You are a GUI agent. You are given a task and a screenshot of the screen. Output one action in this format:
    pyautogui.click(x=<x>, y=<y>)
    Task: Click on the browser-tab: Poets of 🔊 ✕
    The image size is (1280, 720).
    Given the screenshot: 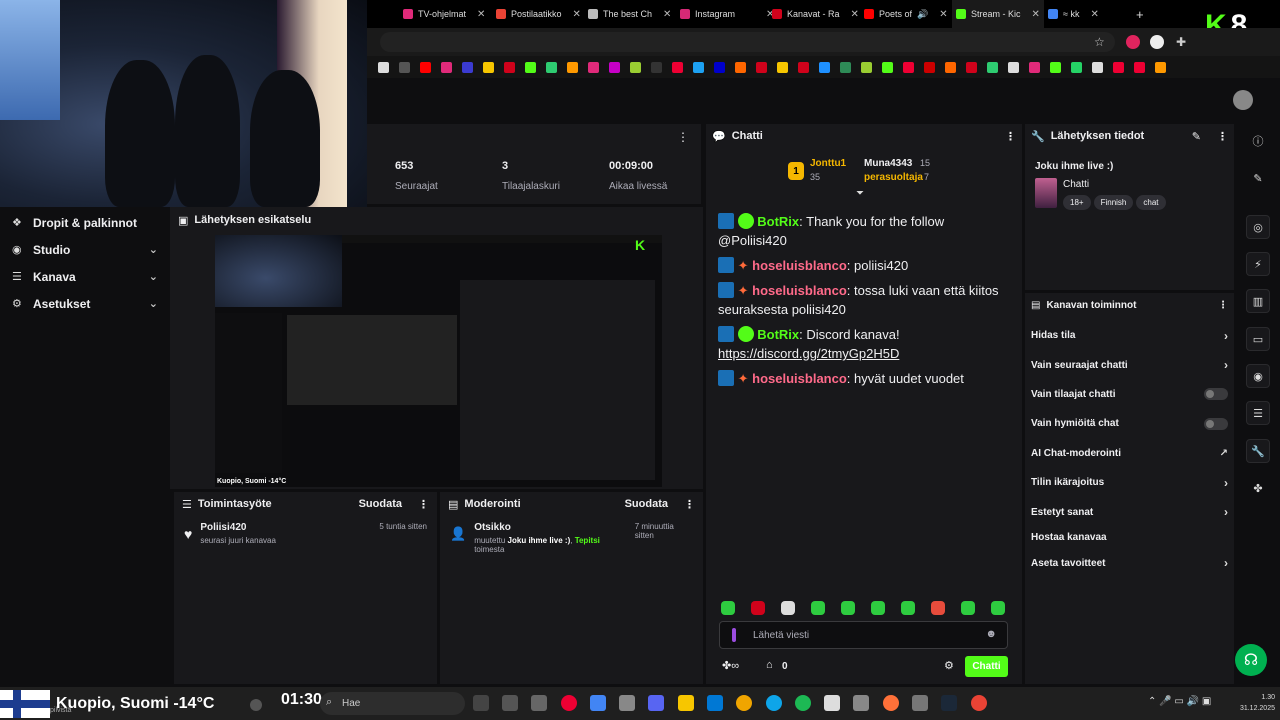 What is the action you would take?
    pyautogui.click(x=906, y=14)
    